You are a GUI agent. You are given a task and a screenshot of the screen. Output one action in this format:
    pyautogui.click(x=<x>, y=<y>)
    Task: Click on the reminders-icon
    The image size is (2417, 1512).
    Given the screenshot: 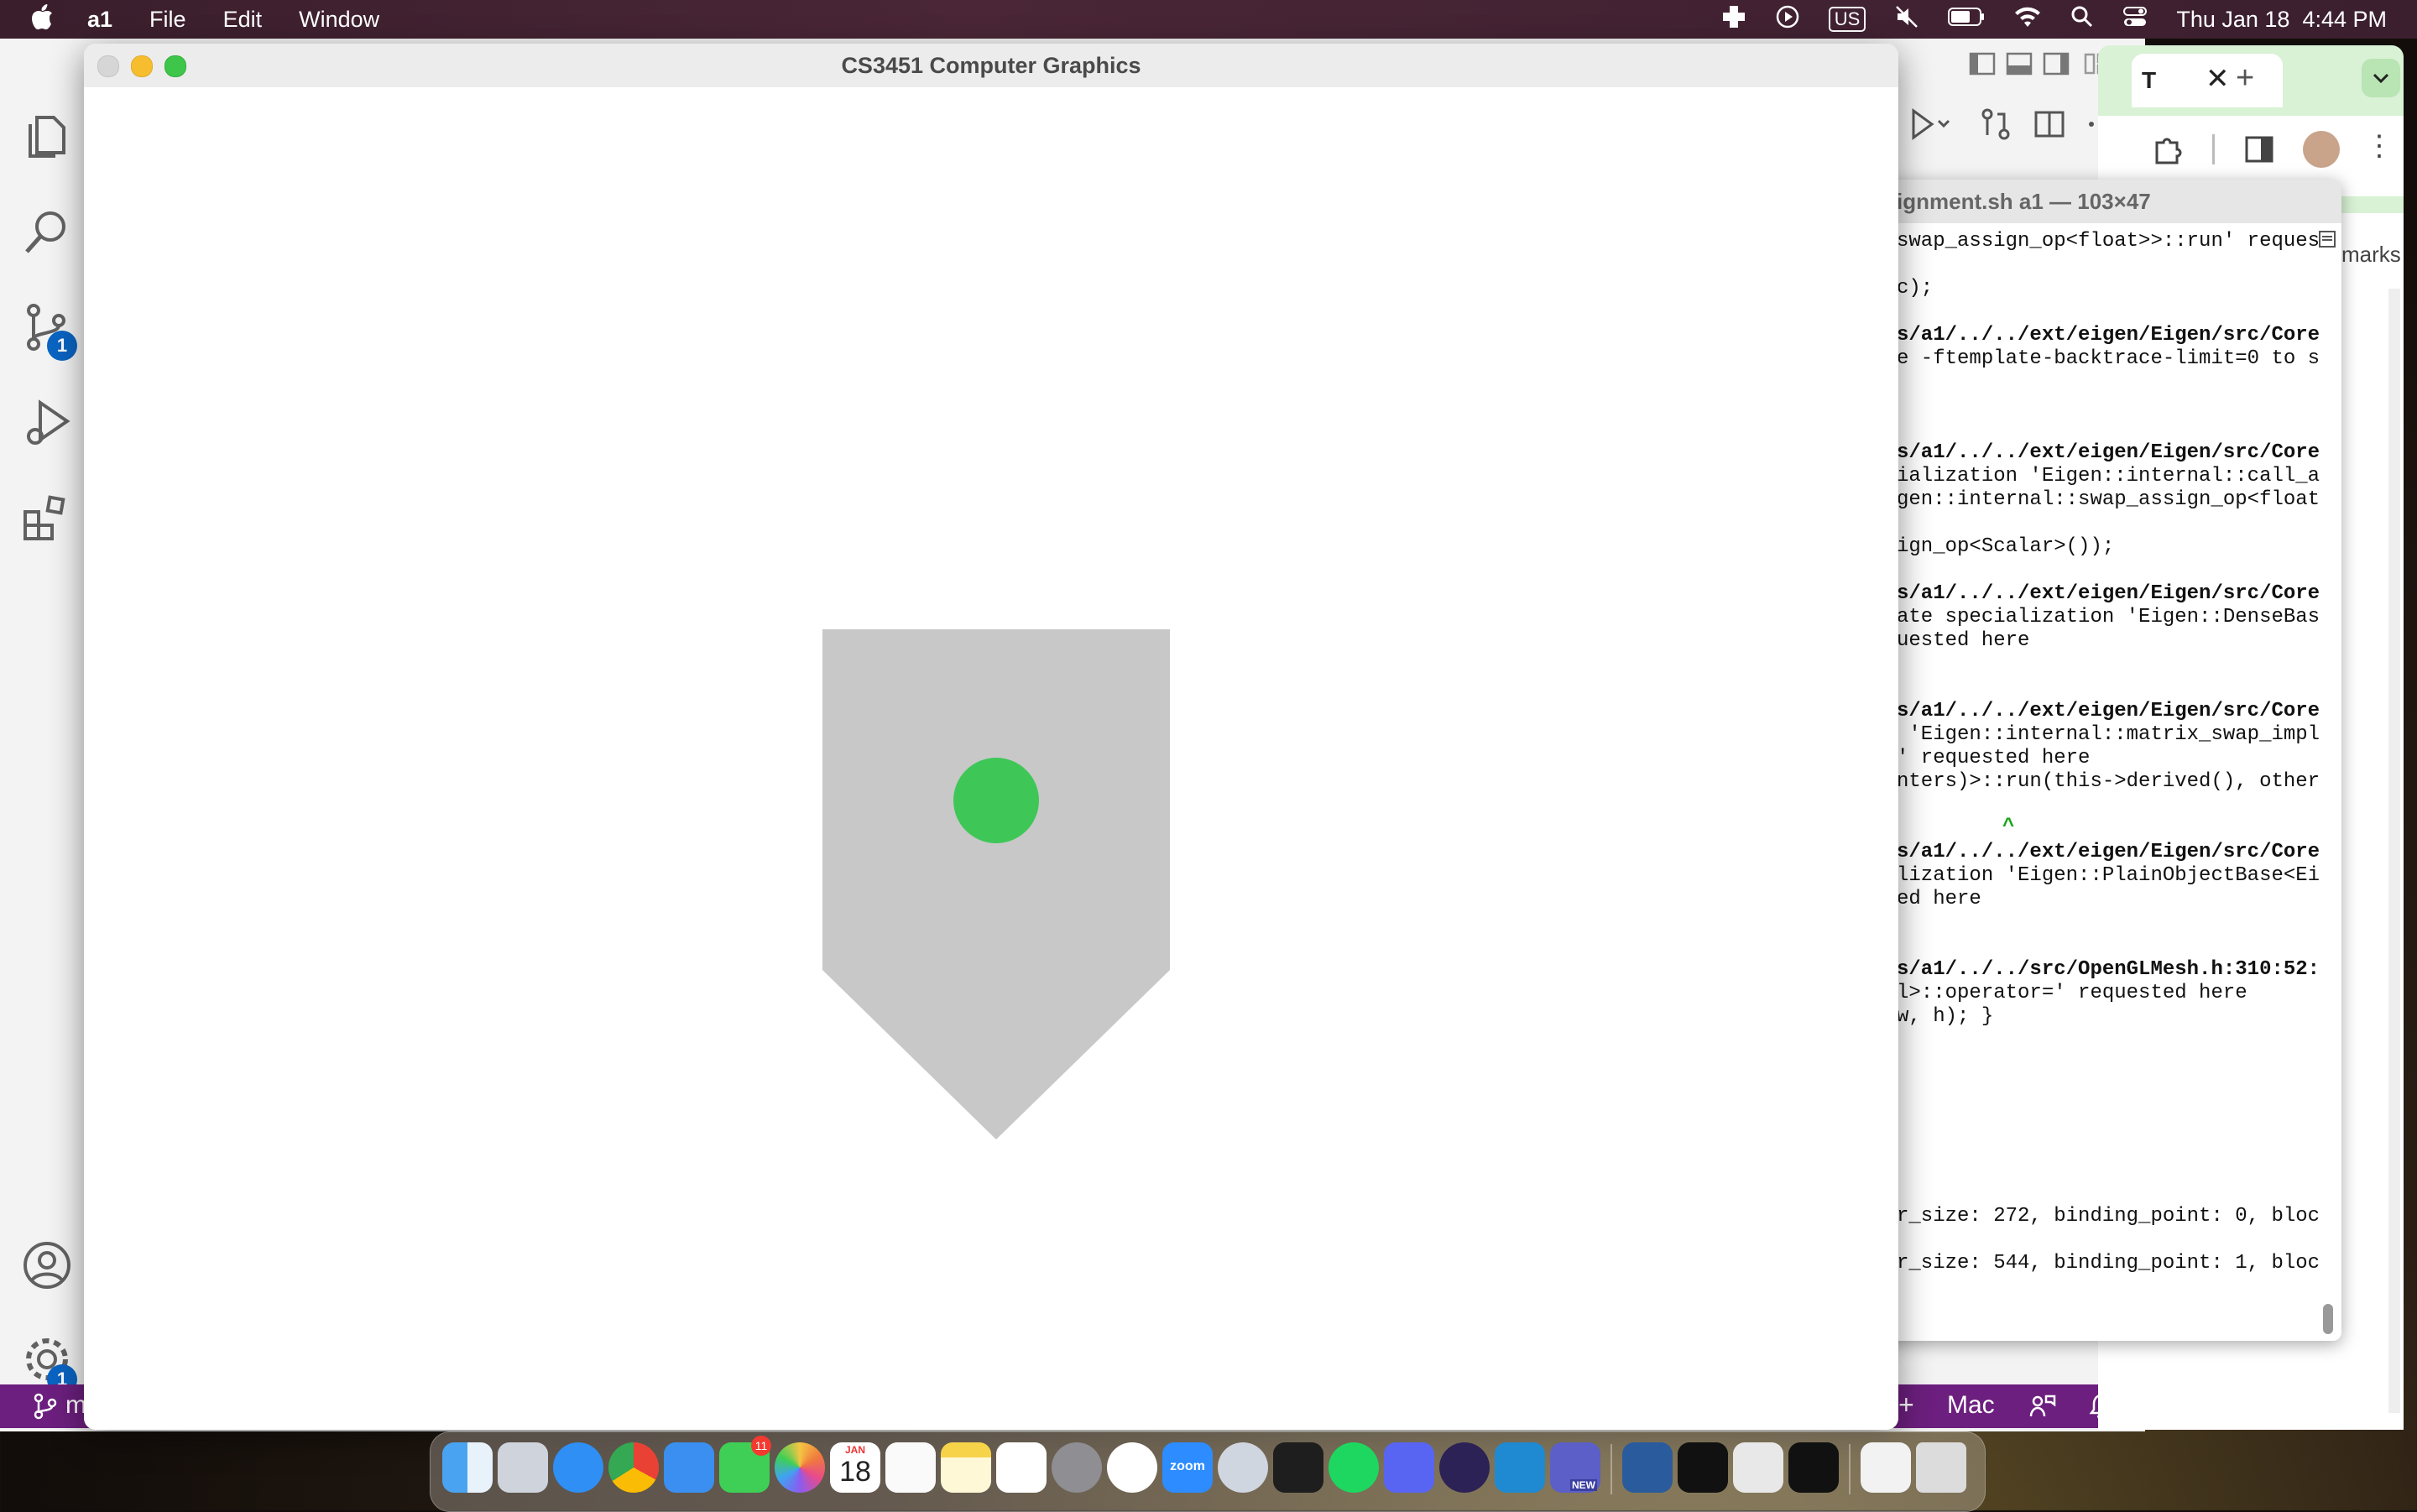 What is the action you would take?
    pyautogui.click(x=910, y=1467)
    